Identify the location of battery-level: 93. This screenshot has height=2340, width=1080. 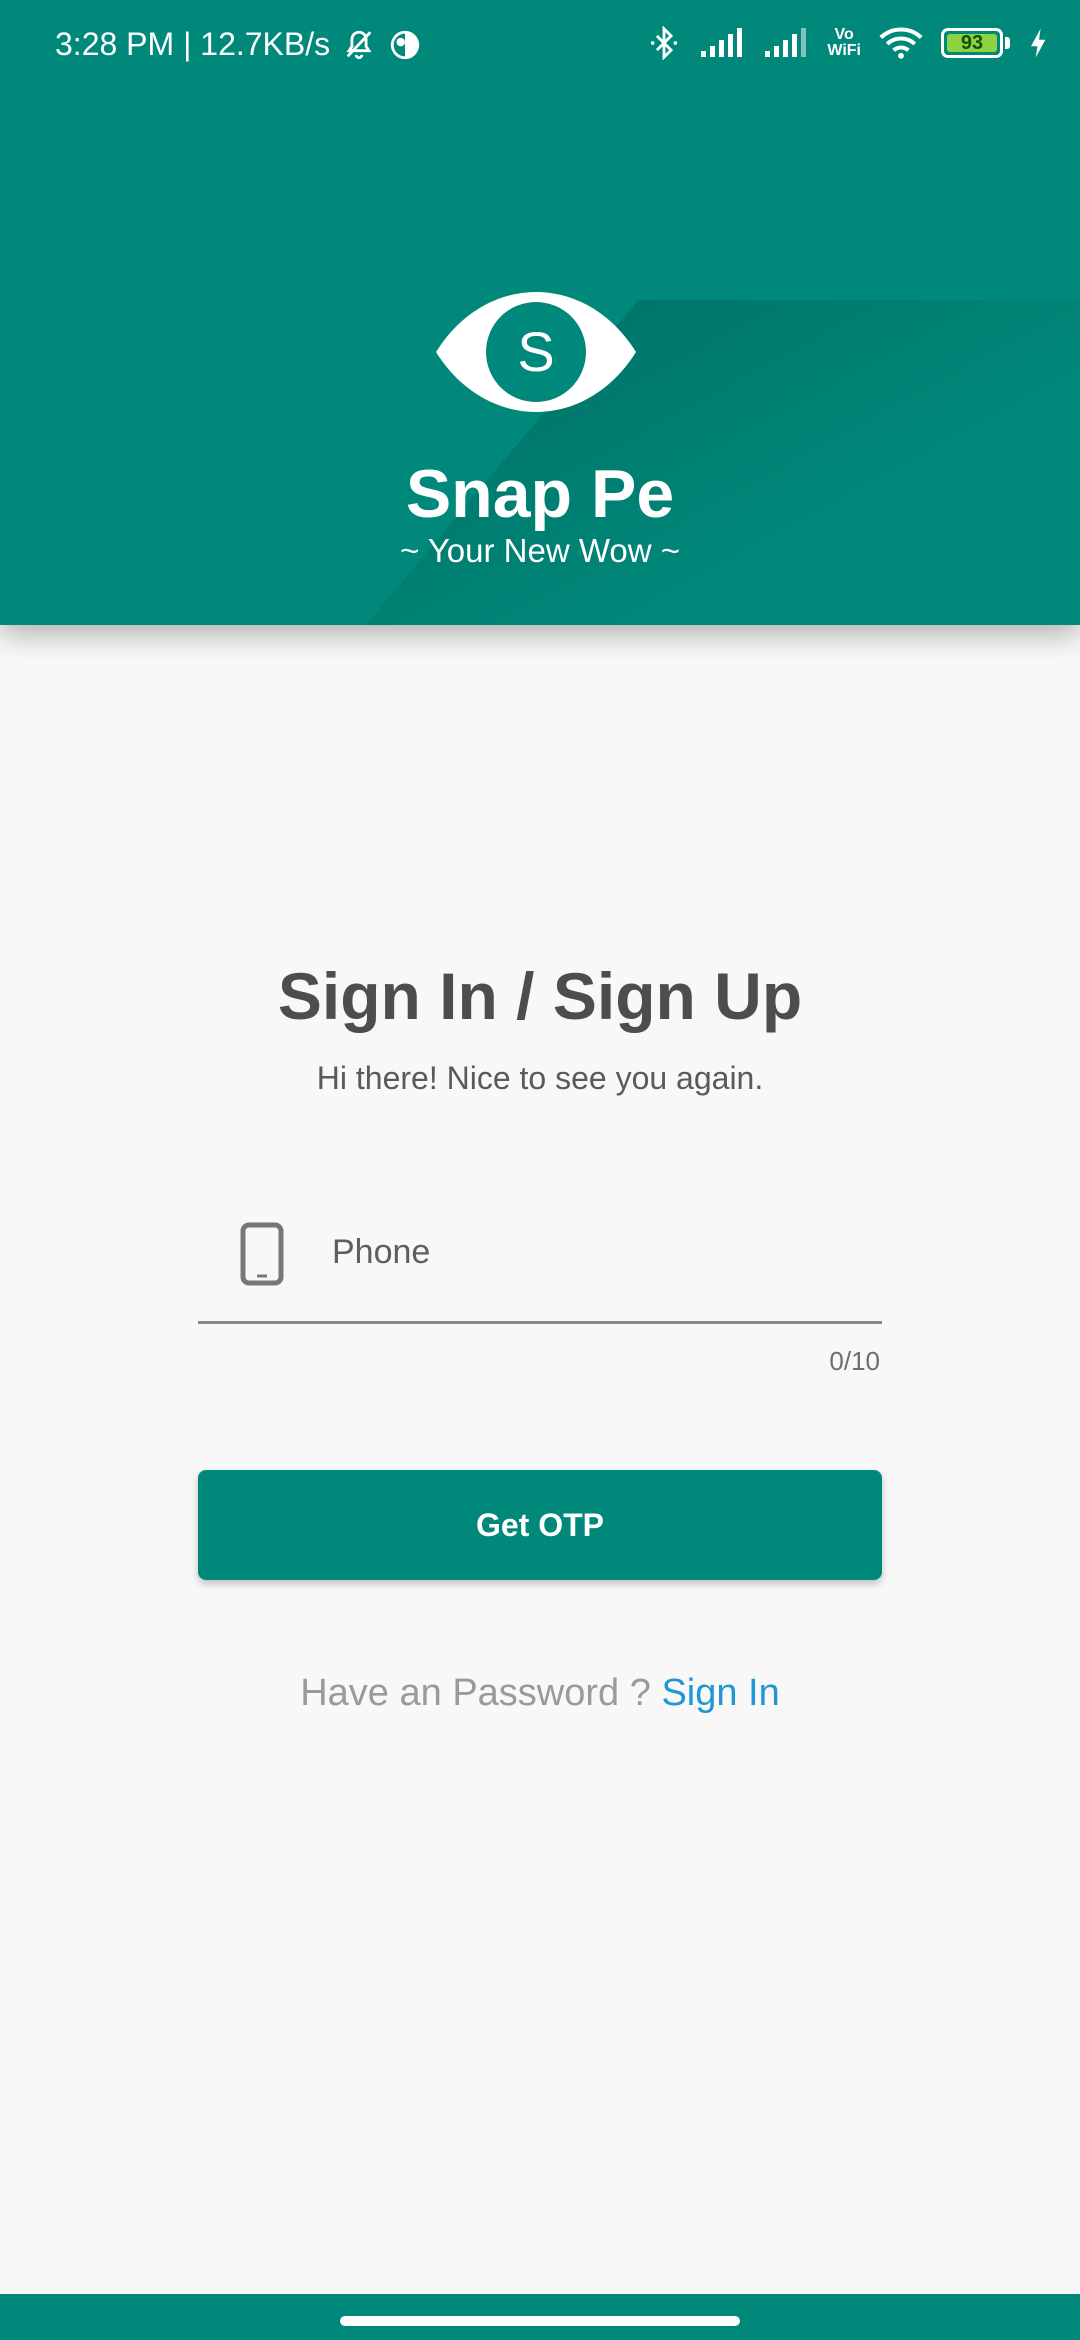
(972, 42).